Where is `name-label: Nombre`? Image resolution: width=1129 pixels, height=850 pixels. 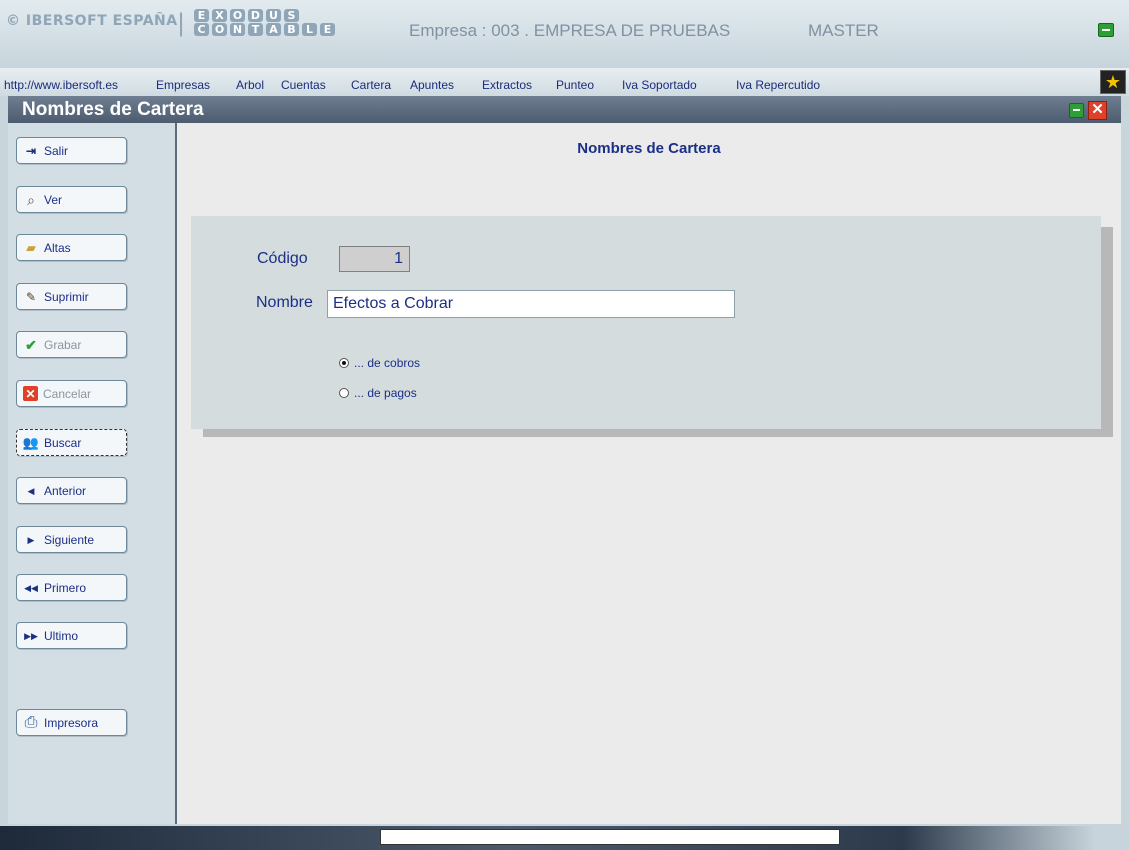
name-label: Nombre is located at coordinates (284, 302).